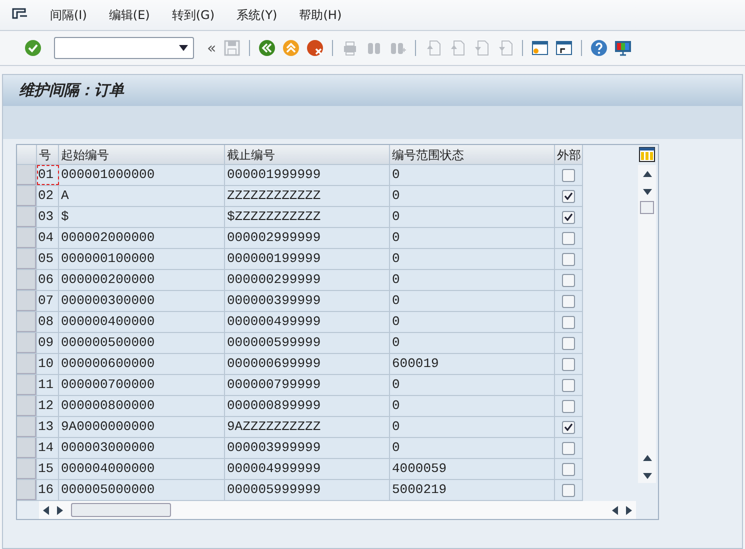 This screenshot has width=745, height=549. What do you see at coordinates (647, 324) in the screenshot?
I see `vertical-scrollbar` at bounding box center [647, 324].